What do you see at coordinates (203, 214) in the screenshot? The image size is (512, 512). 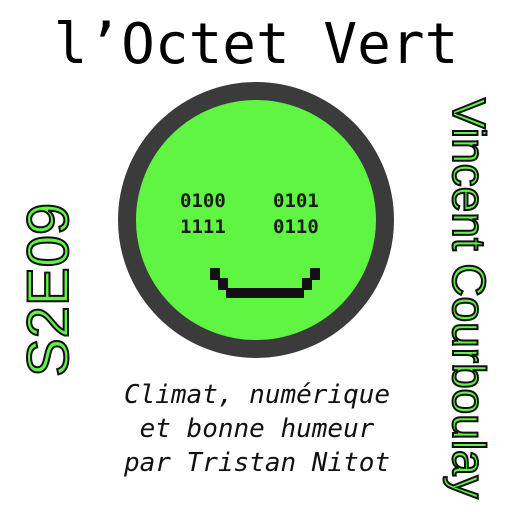 I see `left-eye-binary: 0100 1111` at bounding box center [203, 214].